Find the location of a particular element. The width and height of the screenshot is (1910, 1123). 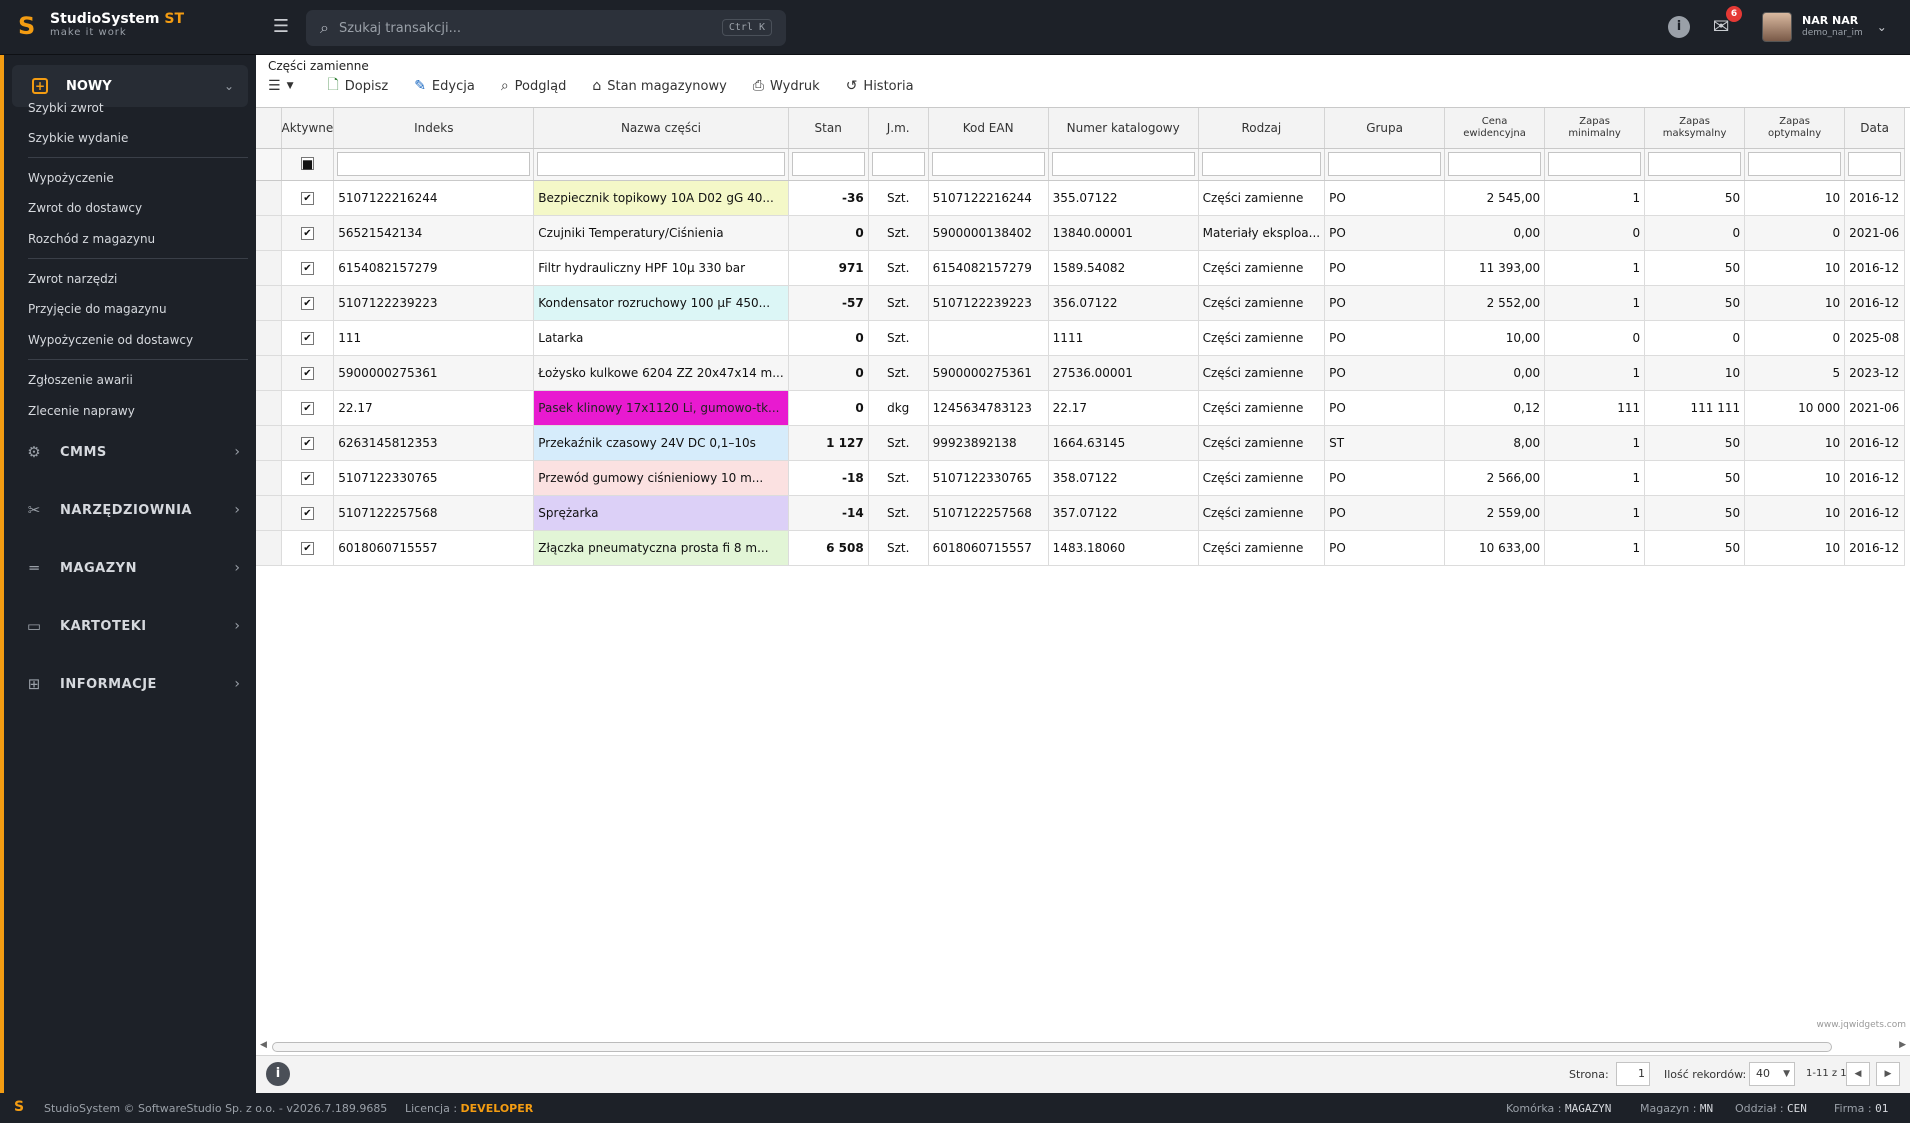

edycja-button: ✎ Edycja is located at coordinates (444, 86).